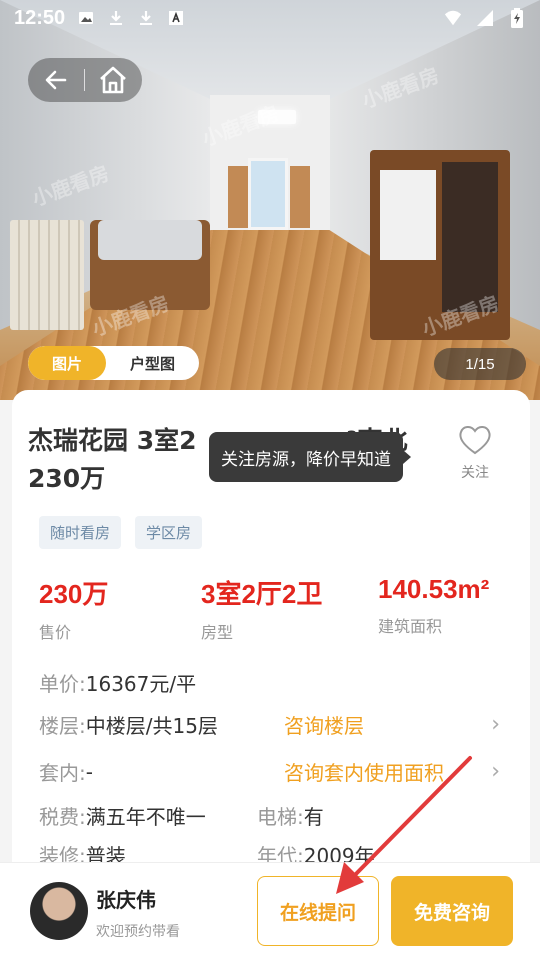 Image resolution: width=540 pixels, height=960 pixels. What do you see at coordinates (310, 457) in the screenshot?
I see `favorite-tooltip: 关注房源，降价早知道` at bounding box center [310, 457].